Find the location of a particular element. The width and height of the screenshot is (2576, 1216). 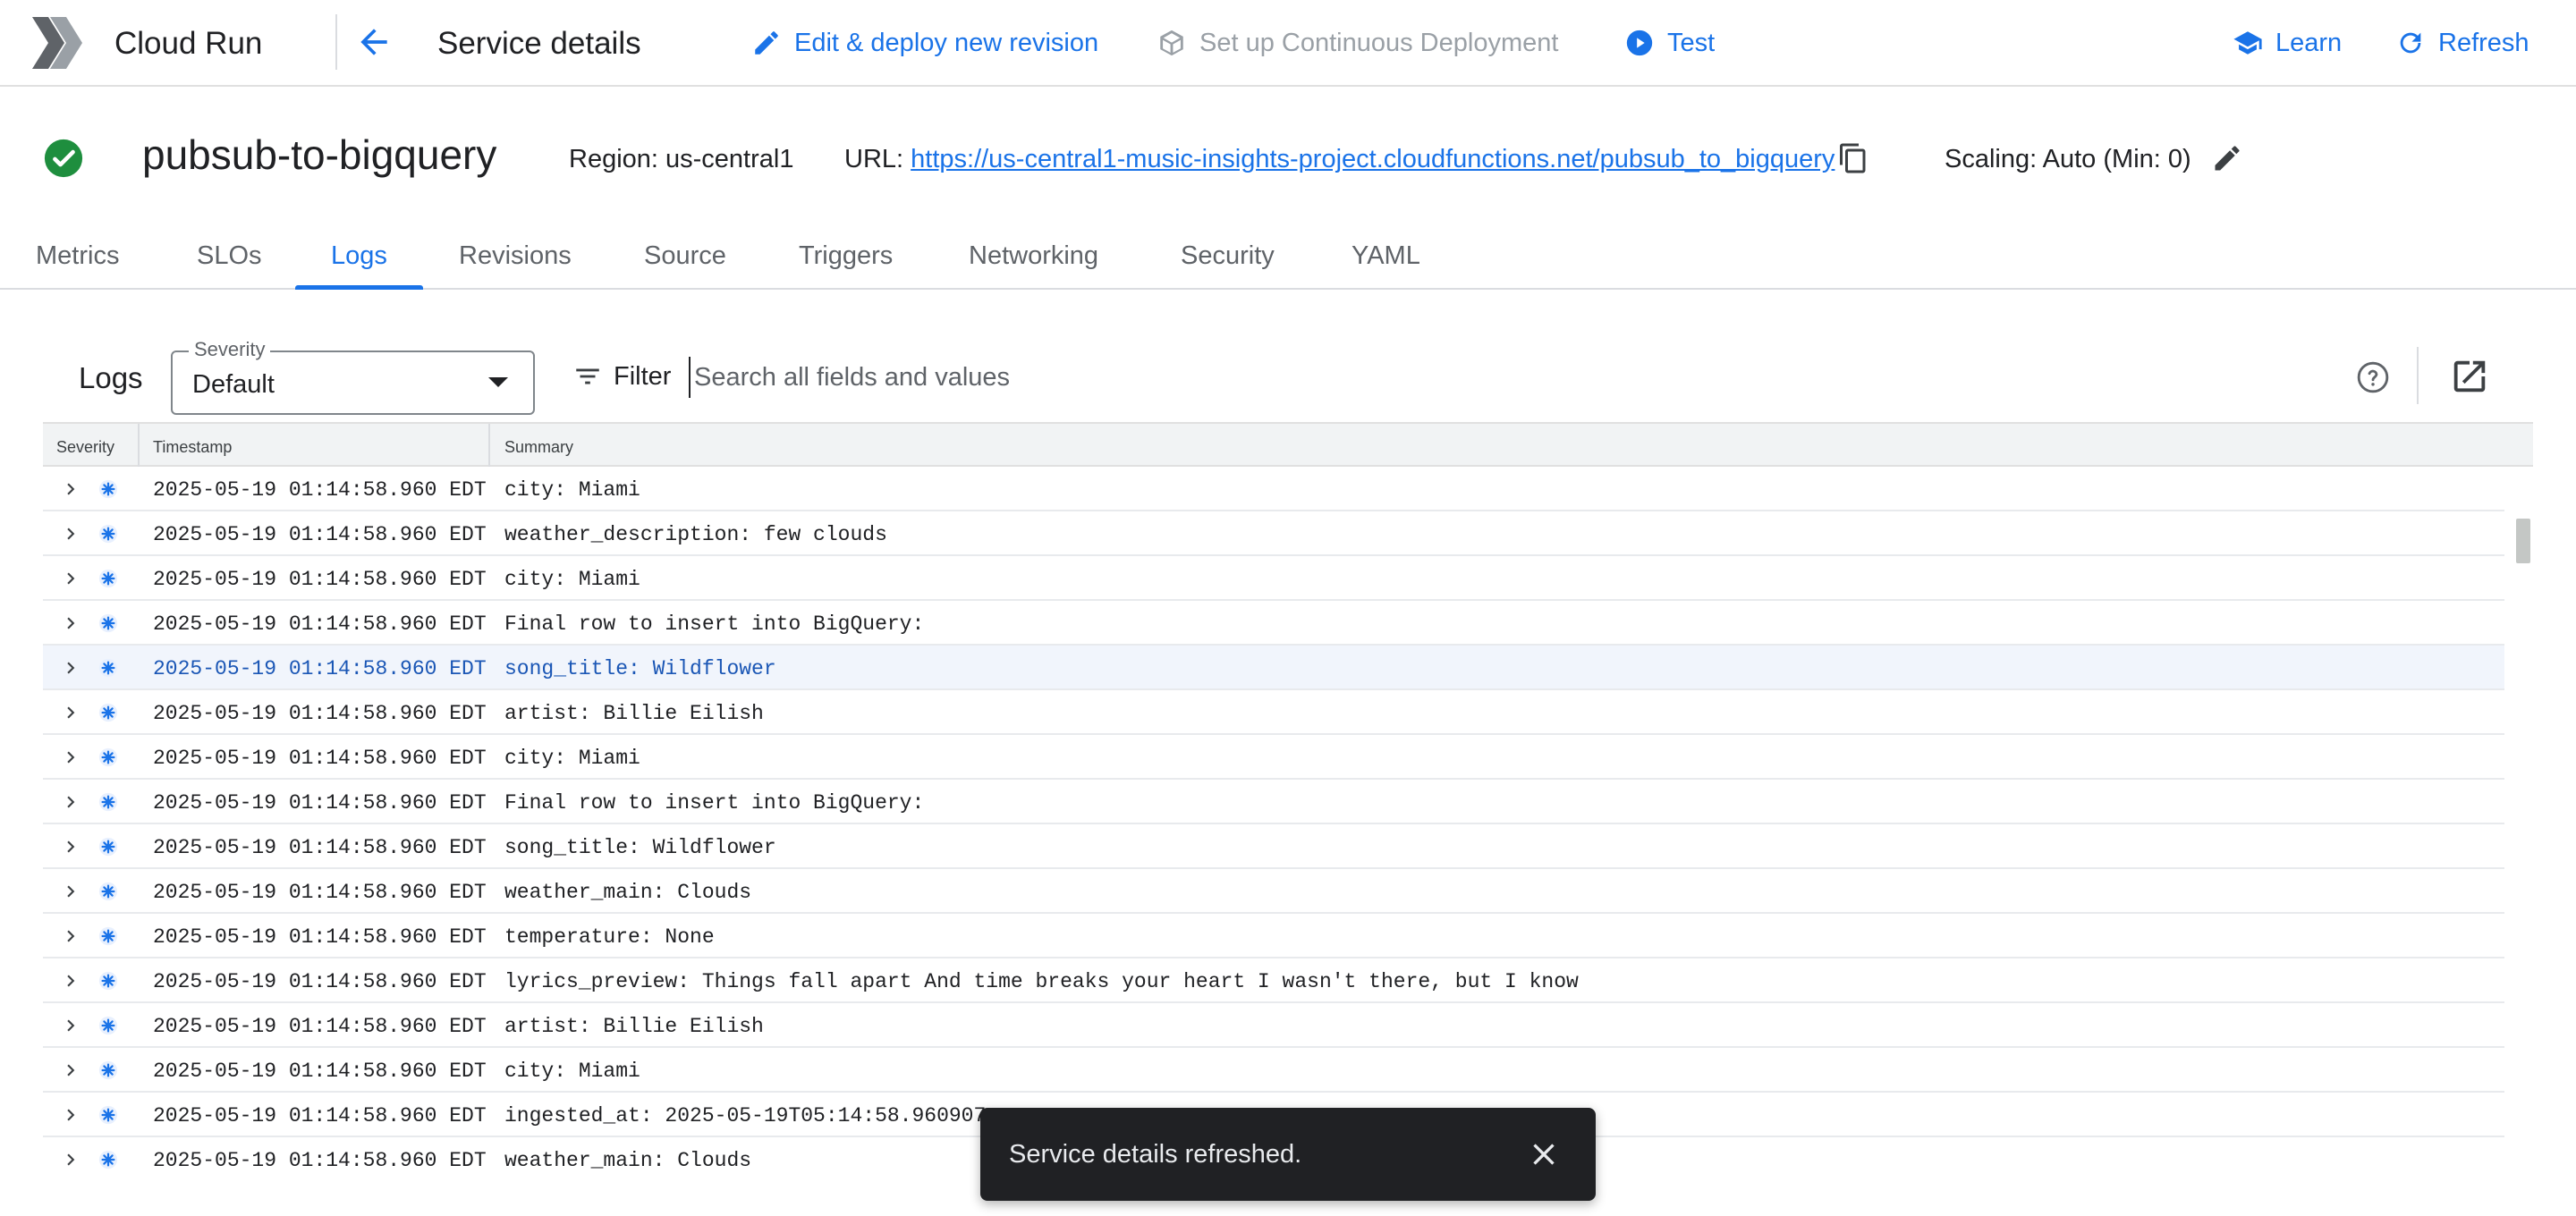

column-header-summary: Summary is located at coordinates (538, 448).